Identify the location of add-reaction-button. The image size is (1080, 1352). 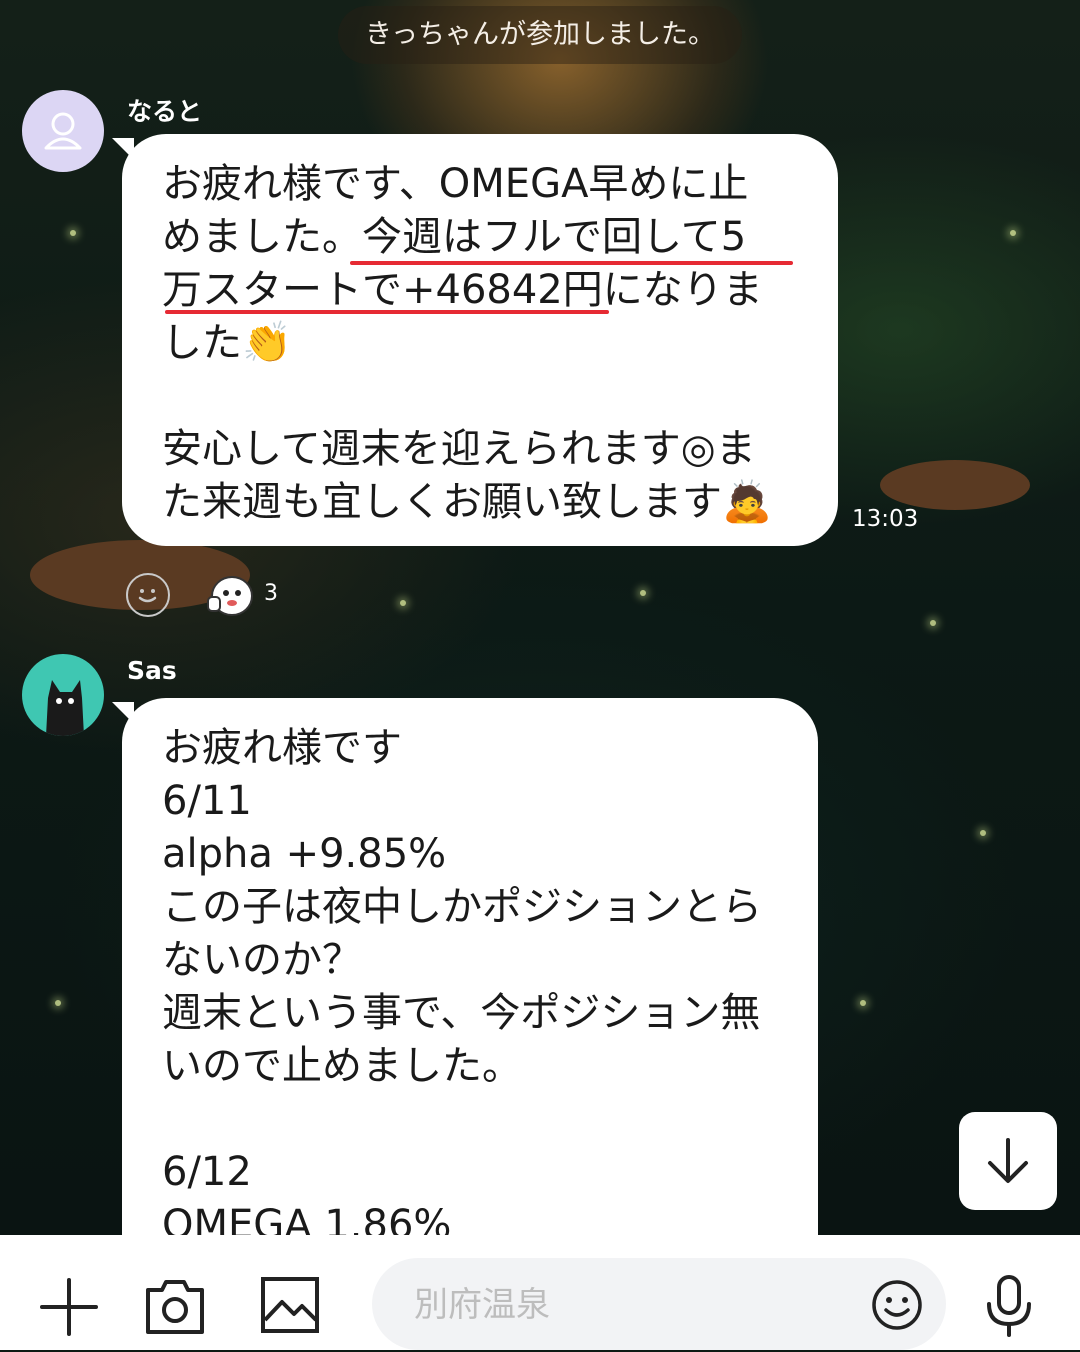
(148, 595).